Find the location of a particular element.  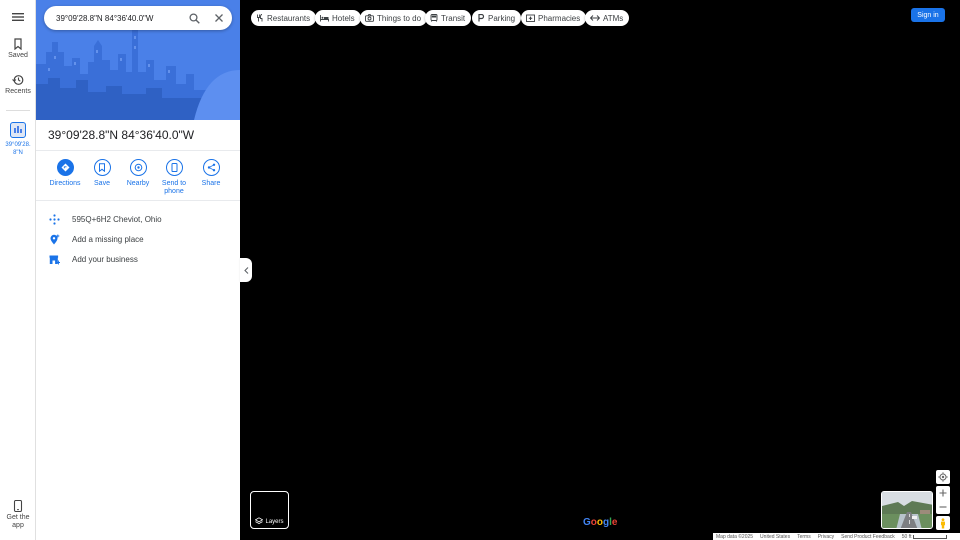

directions-icon is located at coordinates (65, 167).